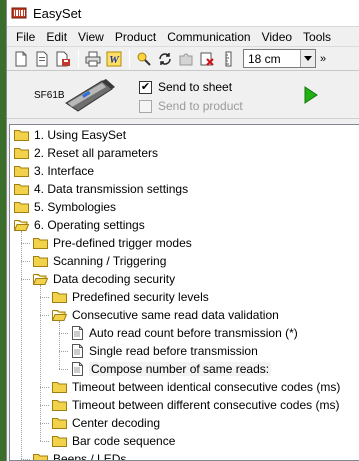  I want to click on tree-item-label: Single read before transmission, so click(173, 351).